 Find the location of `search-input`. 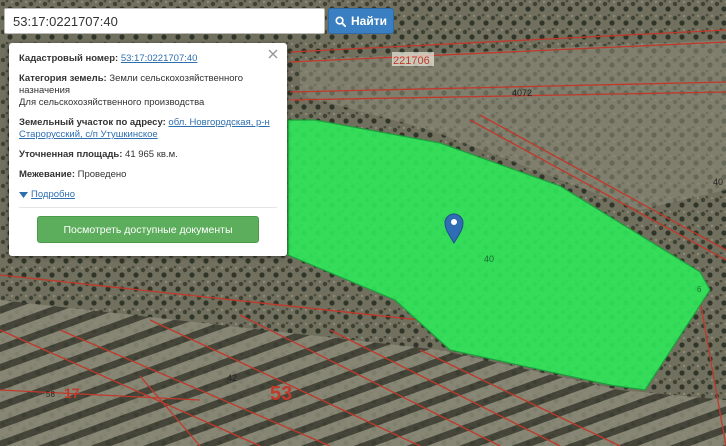

search-input is located at coordinates (164, 21).